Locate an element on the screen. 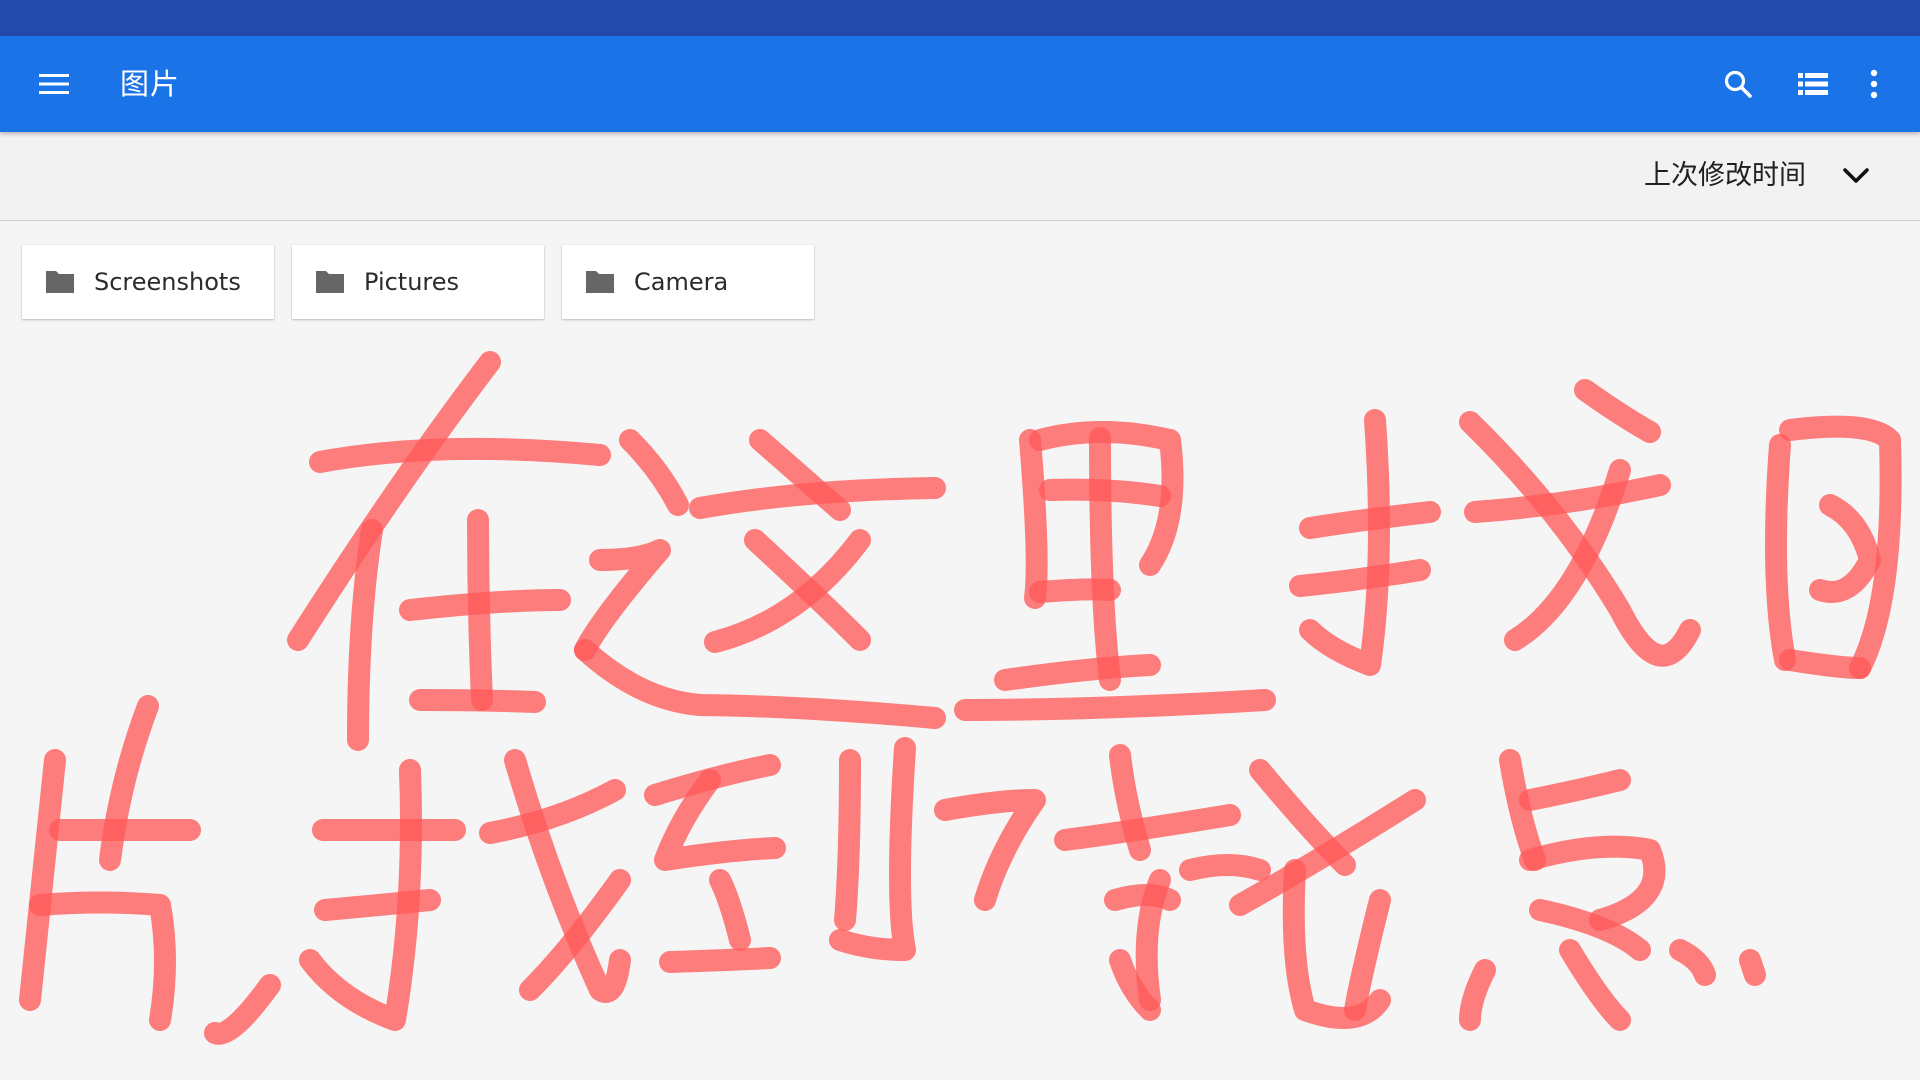  page-title: 图片 is located at coordinates (150, 84).